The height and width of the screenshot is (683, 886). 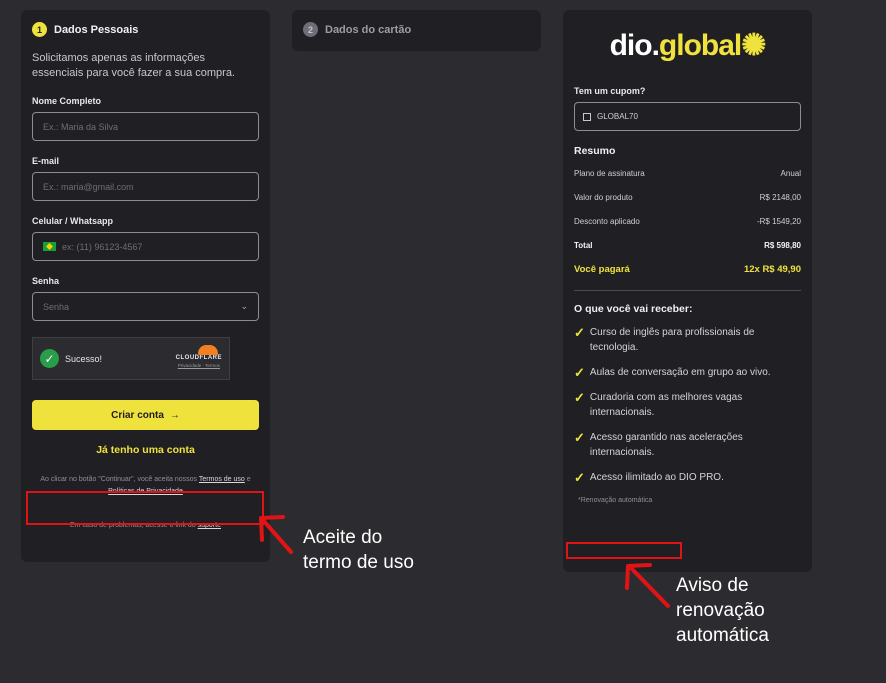 I want to click on renewal-annotation: Aviso de renovação automática, so click(x=722, y=610).